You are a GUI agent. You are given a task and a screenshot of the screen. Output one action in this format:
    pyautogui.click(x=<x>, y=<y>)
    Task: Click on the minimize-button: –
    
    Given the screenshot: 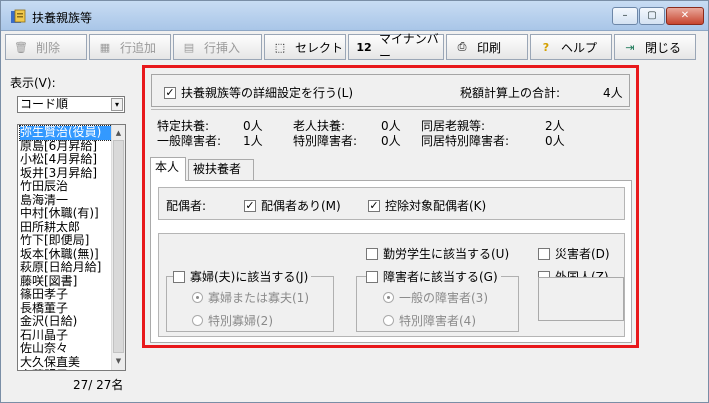 What is the action you would take?
    pyautogui.click(x=625, y=16)
    